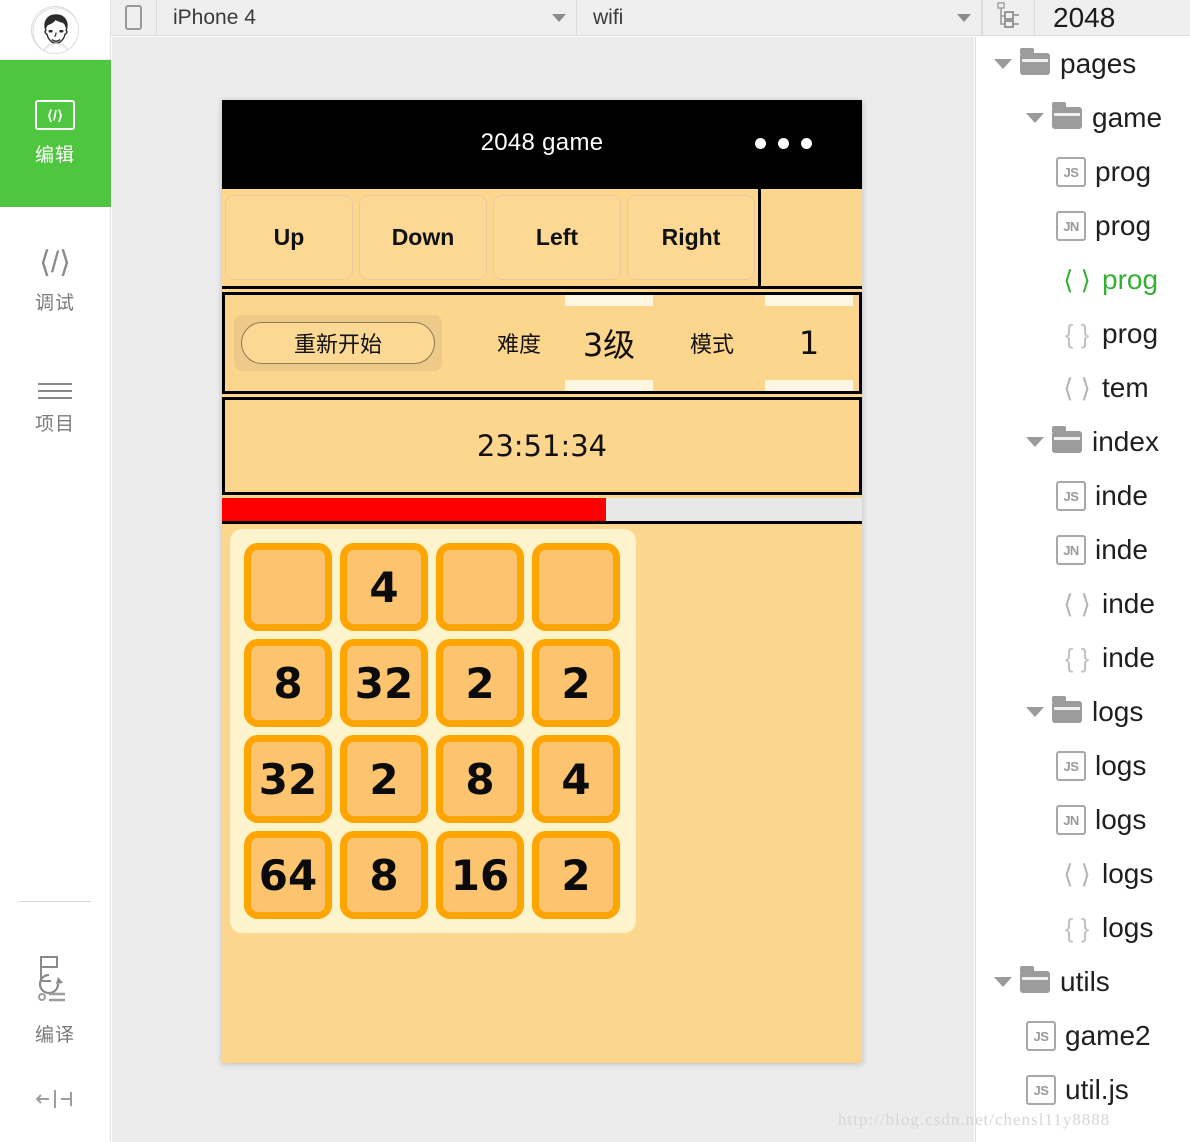  What do you see at coordinates (1083, 442) in the screenshot?
I see `tree-item-index: index` at bounding box center [1083, 442].